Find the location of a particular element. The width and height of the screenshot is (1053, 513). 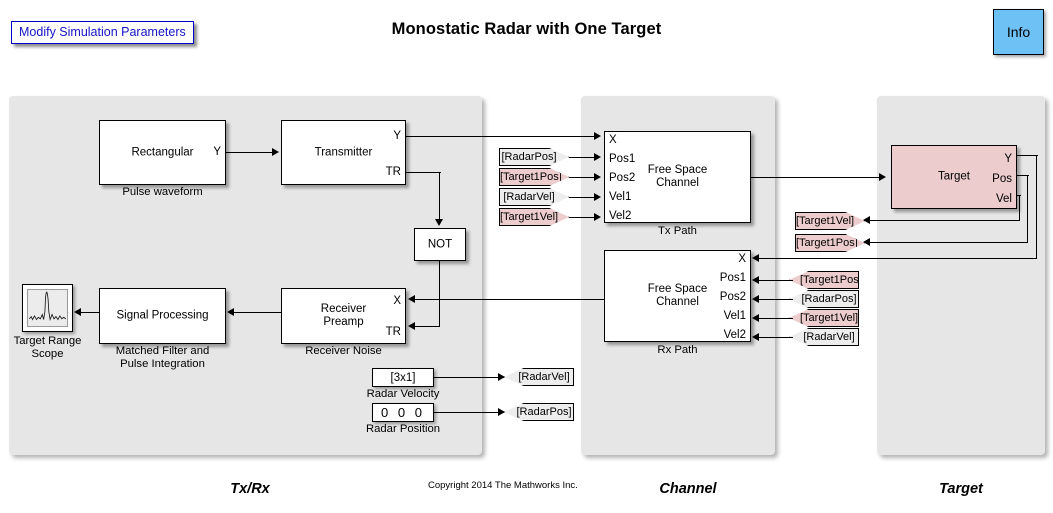

port-tx-path-pos1: Pos1 is located at coordinates (622, 159).